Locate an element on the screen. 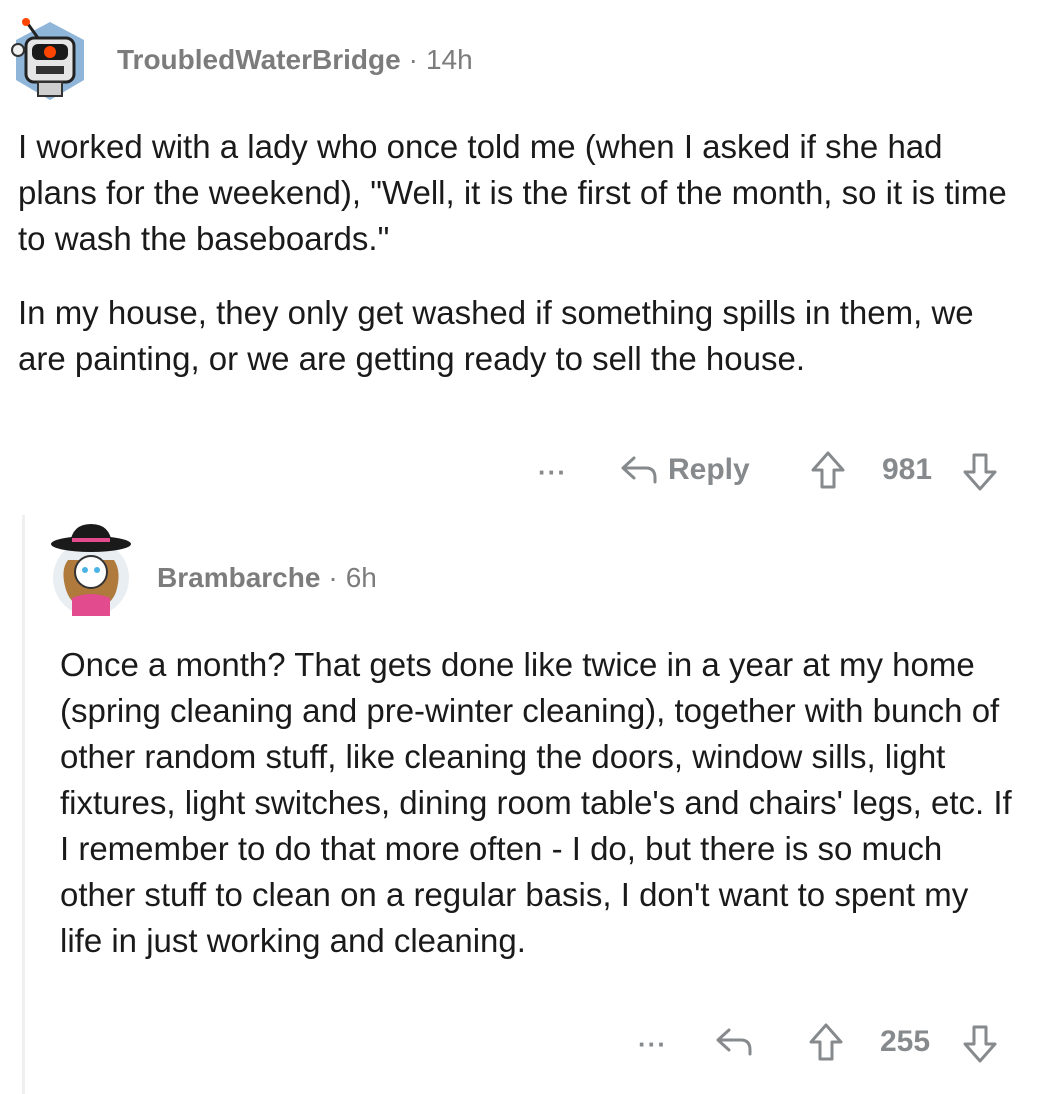  robot-avatar-icon is located at coordinates (50, 58).